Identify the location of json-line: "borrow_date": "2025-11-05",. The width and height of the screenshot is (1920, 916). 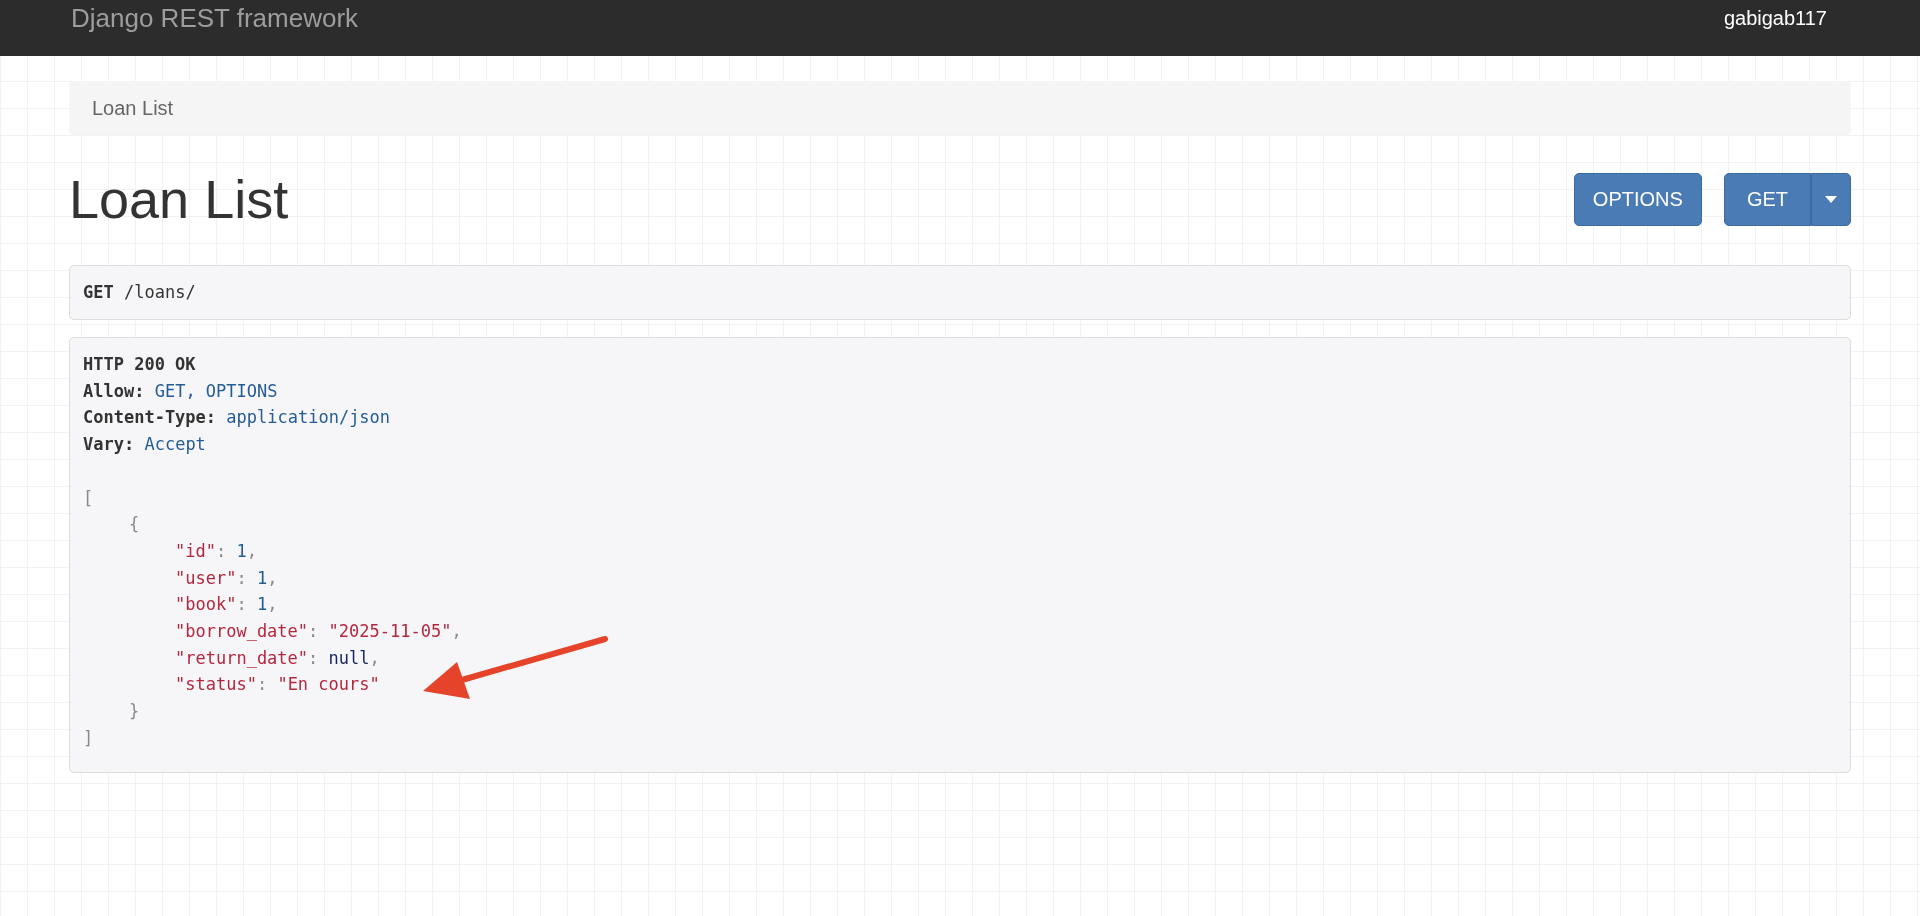
(318, 631).